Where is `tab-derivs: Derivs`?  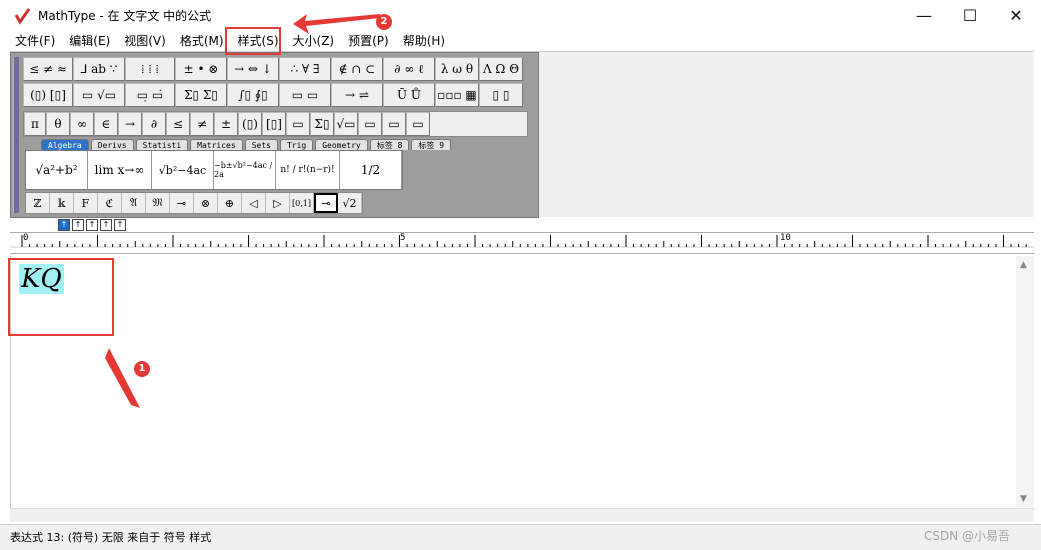
tab-derivs: Derivs is located at coordinates (112, 144).